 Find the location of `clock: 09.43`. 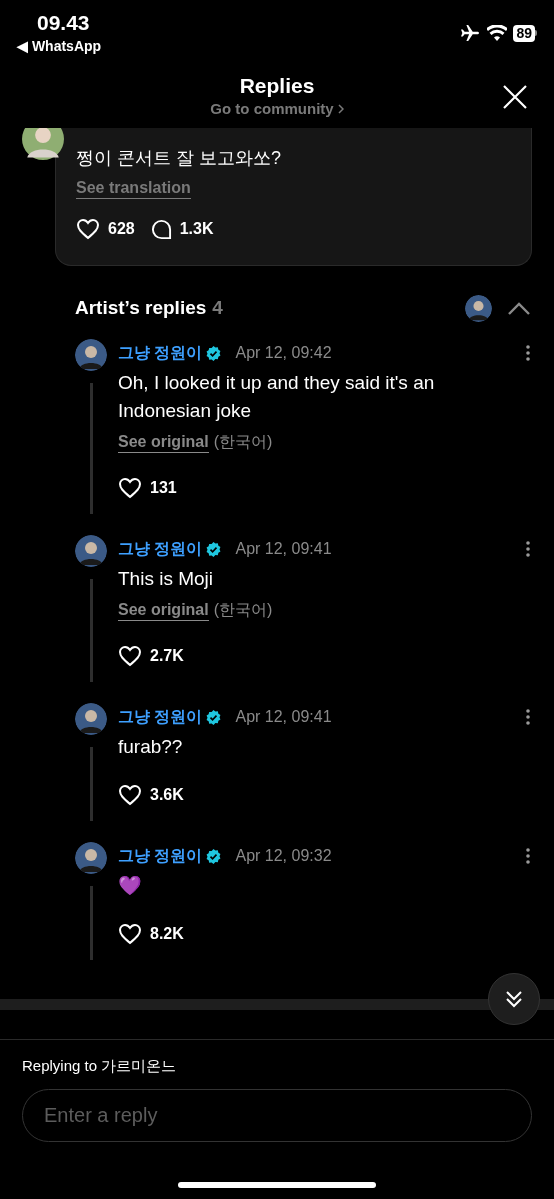

clock: 09.43 is located at coordinates (63, 23).